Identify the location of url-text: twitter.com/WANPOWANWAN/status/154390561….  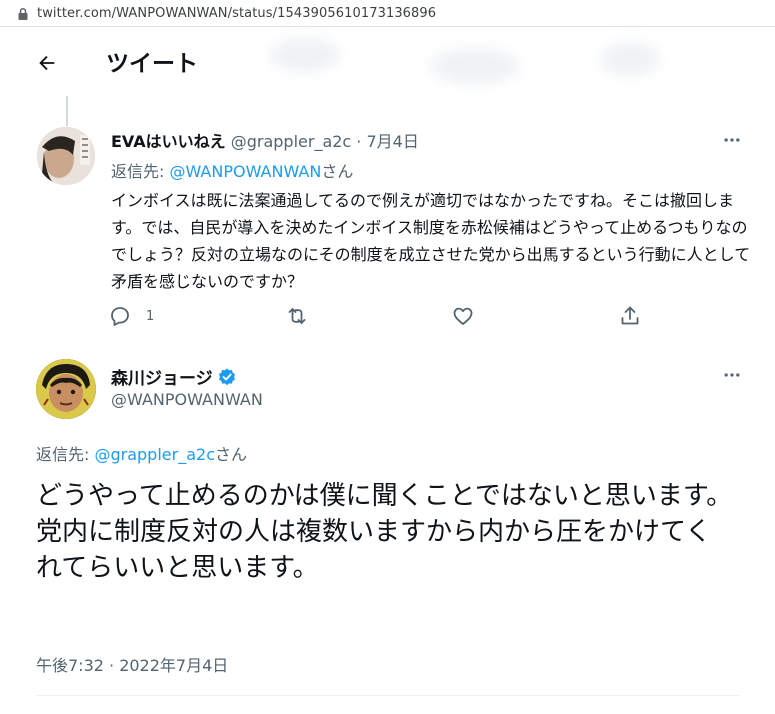
(236, 13).